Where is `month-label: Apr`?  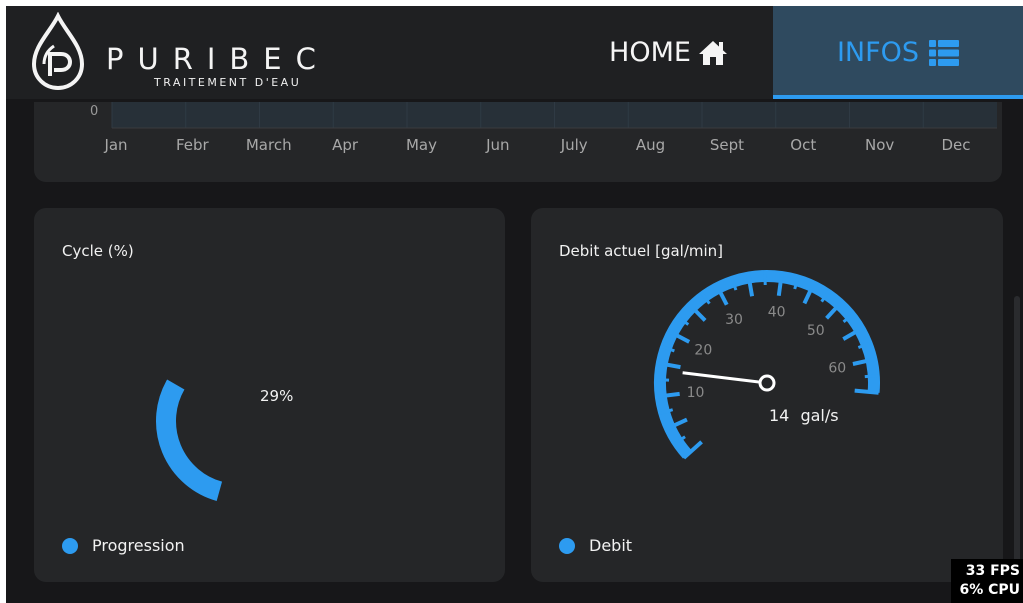 month-label: Apr is located at coordinates (345, 145).